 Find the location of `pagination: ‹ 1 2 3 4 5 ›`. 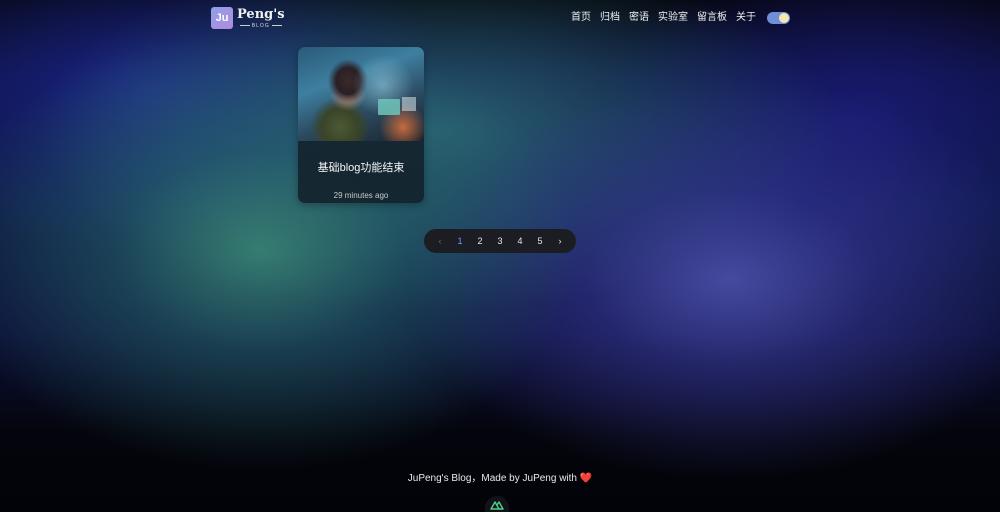

pagination: ‹ 1 2 3 4 5 › is located at coordinates (500, 241).